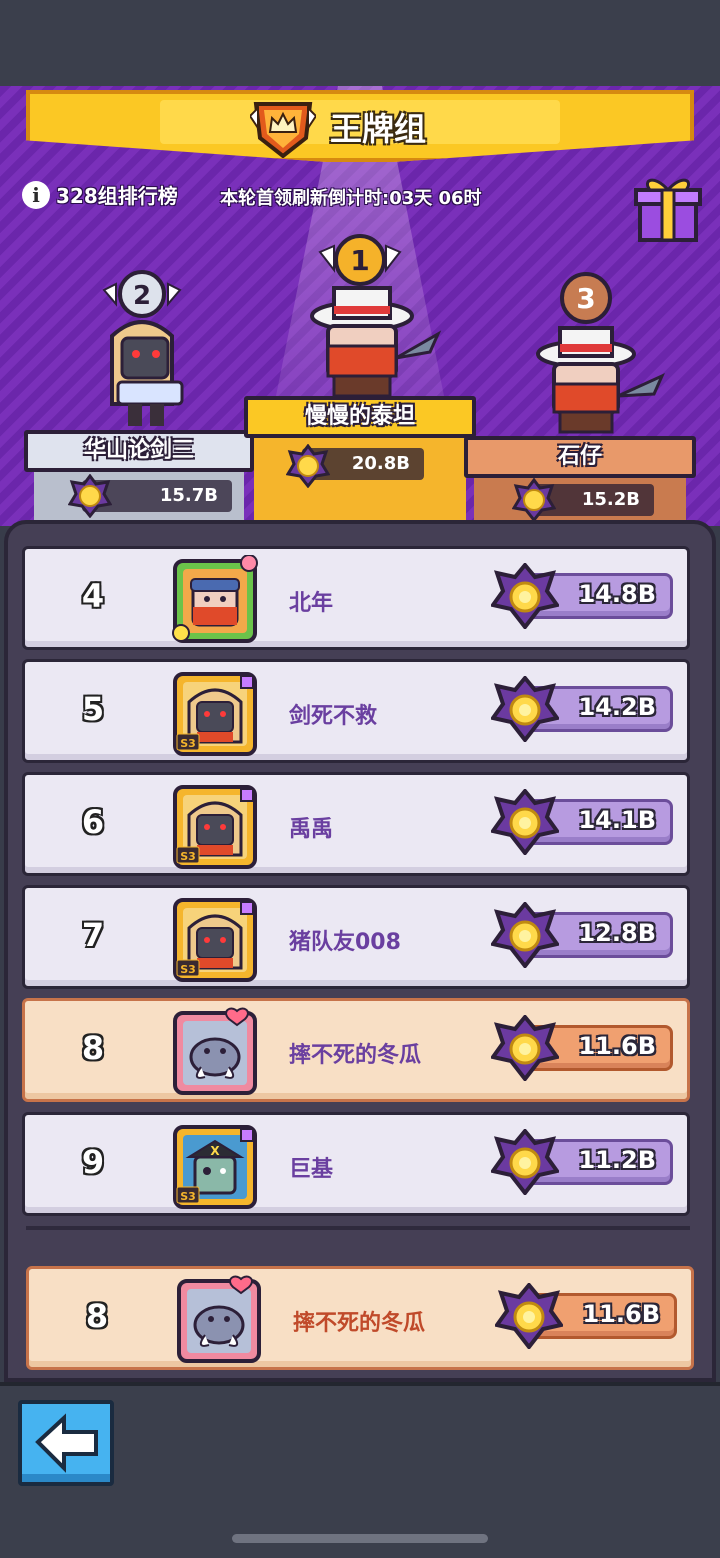 The image size is (720, 1558). I want to click on rank-row: 8 摔不死的冬瓜 11.6B, so click(356, 1050).